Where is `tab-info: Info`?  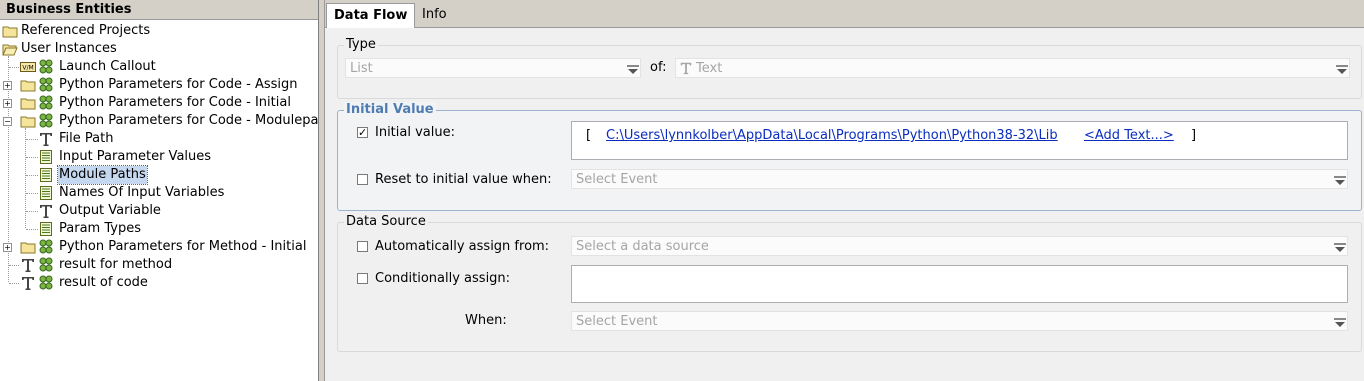
tab-info: Info is located at coordinates (434, 14).